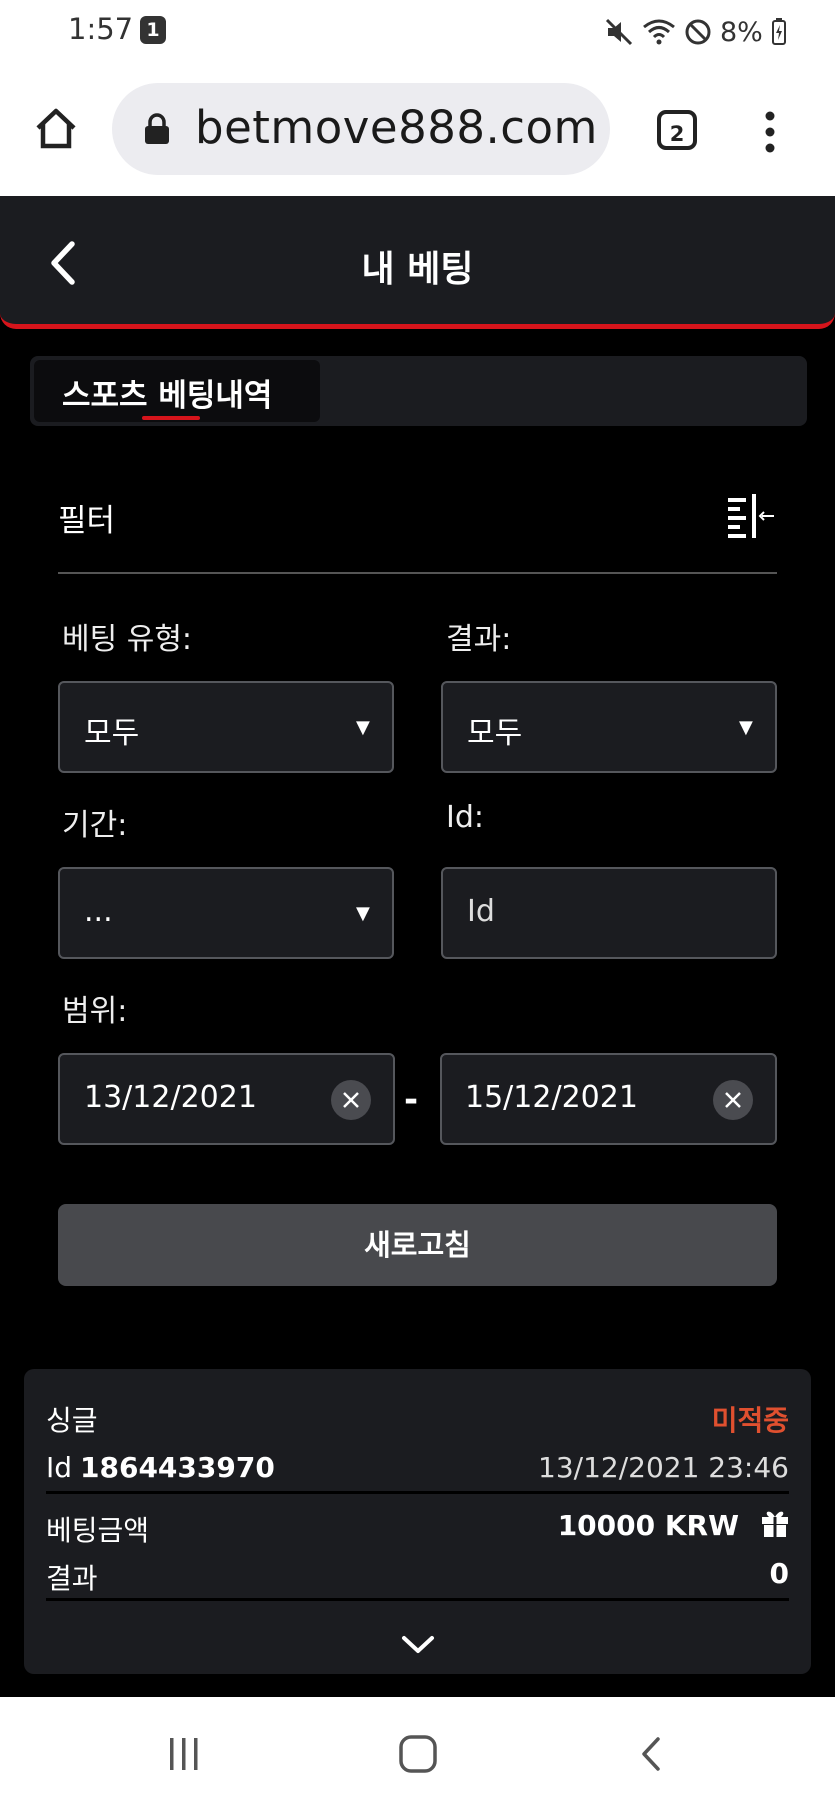 This screenshot has width=835, height=1809. Describe the element at coordinates (184, 1754) in the screenshot. I see `recent-apps-icon` at that location.